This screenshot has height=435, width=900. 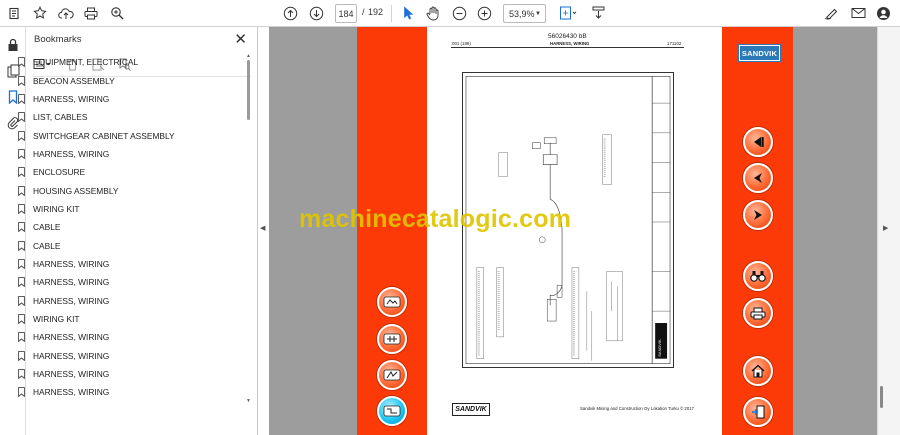 What do you see at coordinates (391, 13) in the screenshot?
I see `toolbar-divider` at bounding box center [391, 13].